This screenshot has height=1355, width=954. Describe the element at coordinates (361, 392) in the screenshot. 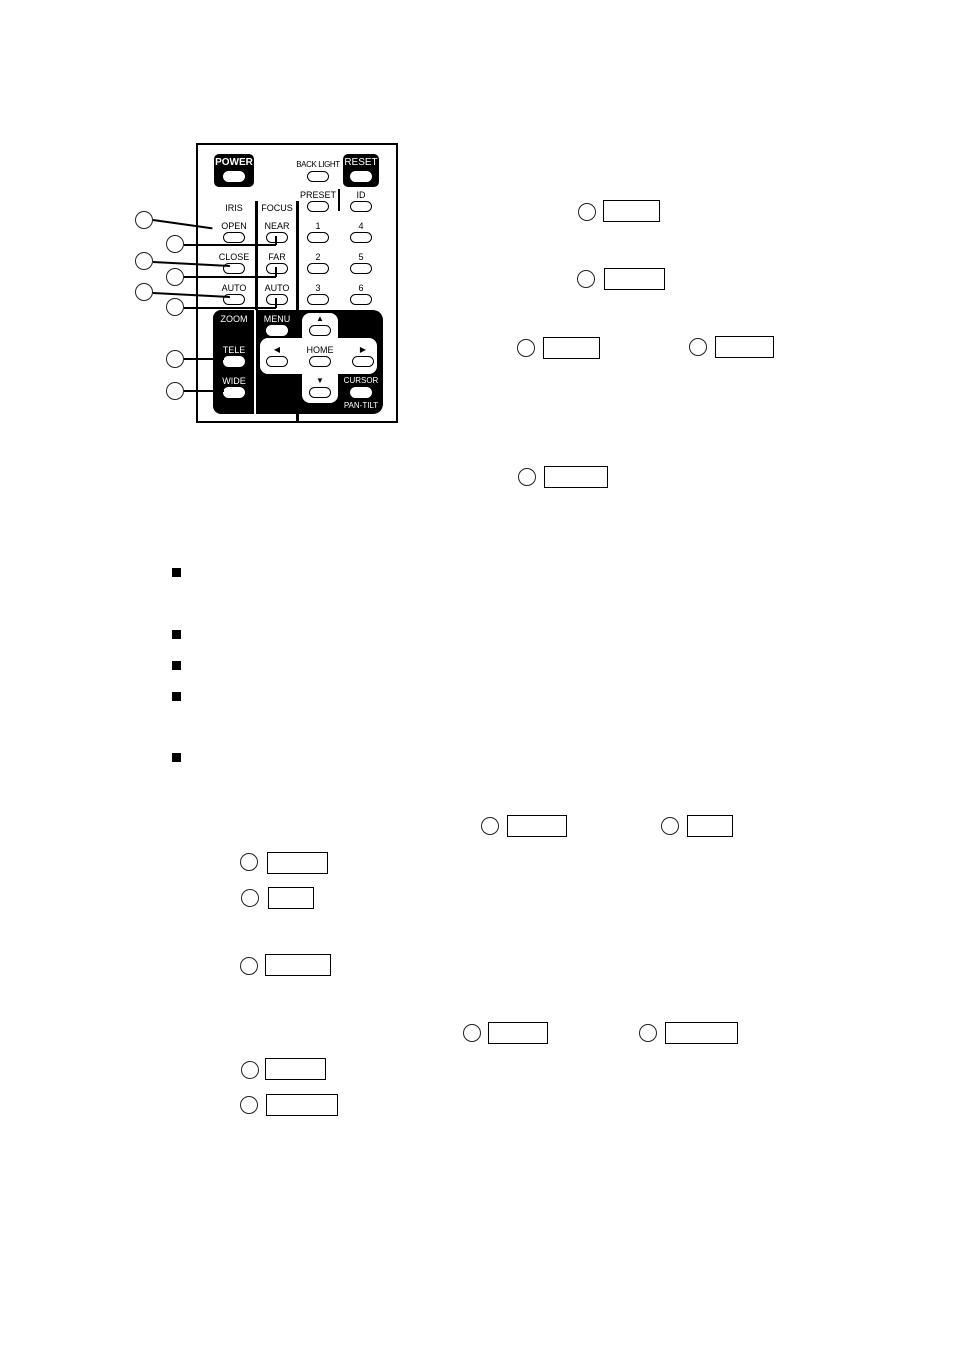

I see `cursor-pan-tilt-button` at that location.